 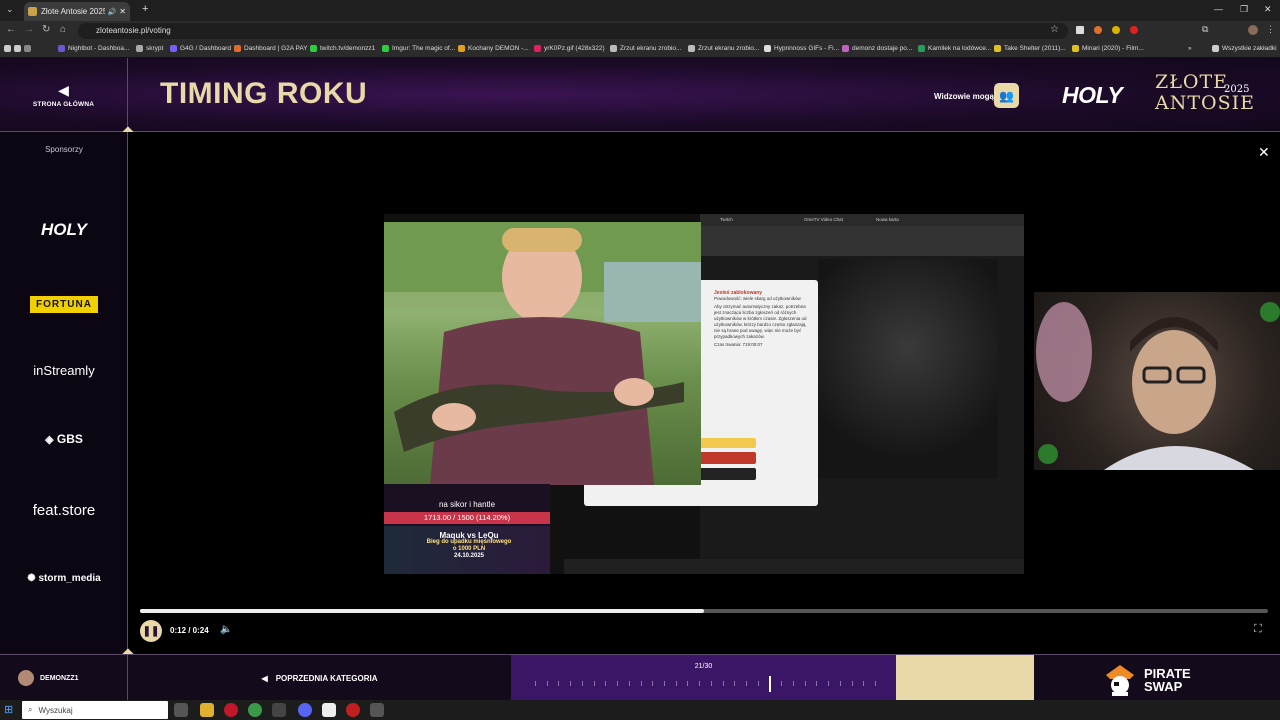 I want to click on chrome-icon, so click(x=255, y=710).